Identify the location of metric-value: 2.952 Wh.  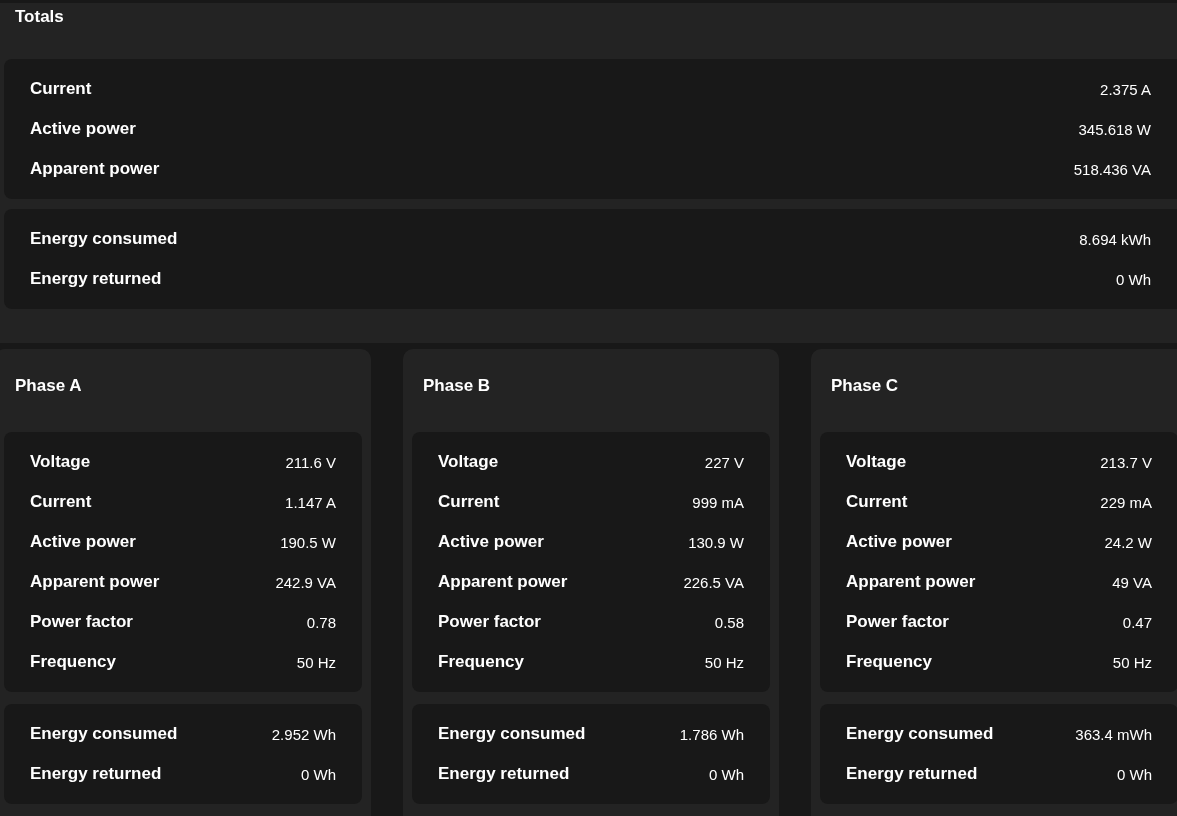
(303, 734).